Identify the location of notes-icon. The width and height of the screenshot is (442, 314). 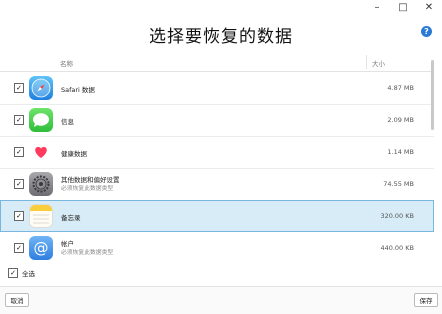
(41, 216).